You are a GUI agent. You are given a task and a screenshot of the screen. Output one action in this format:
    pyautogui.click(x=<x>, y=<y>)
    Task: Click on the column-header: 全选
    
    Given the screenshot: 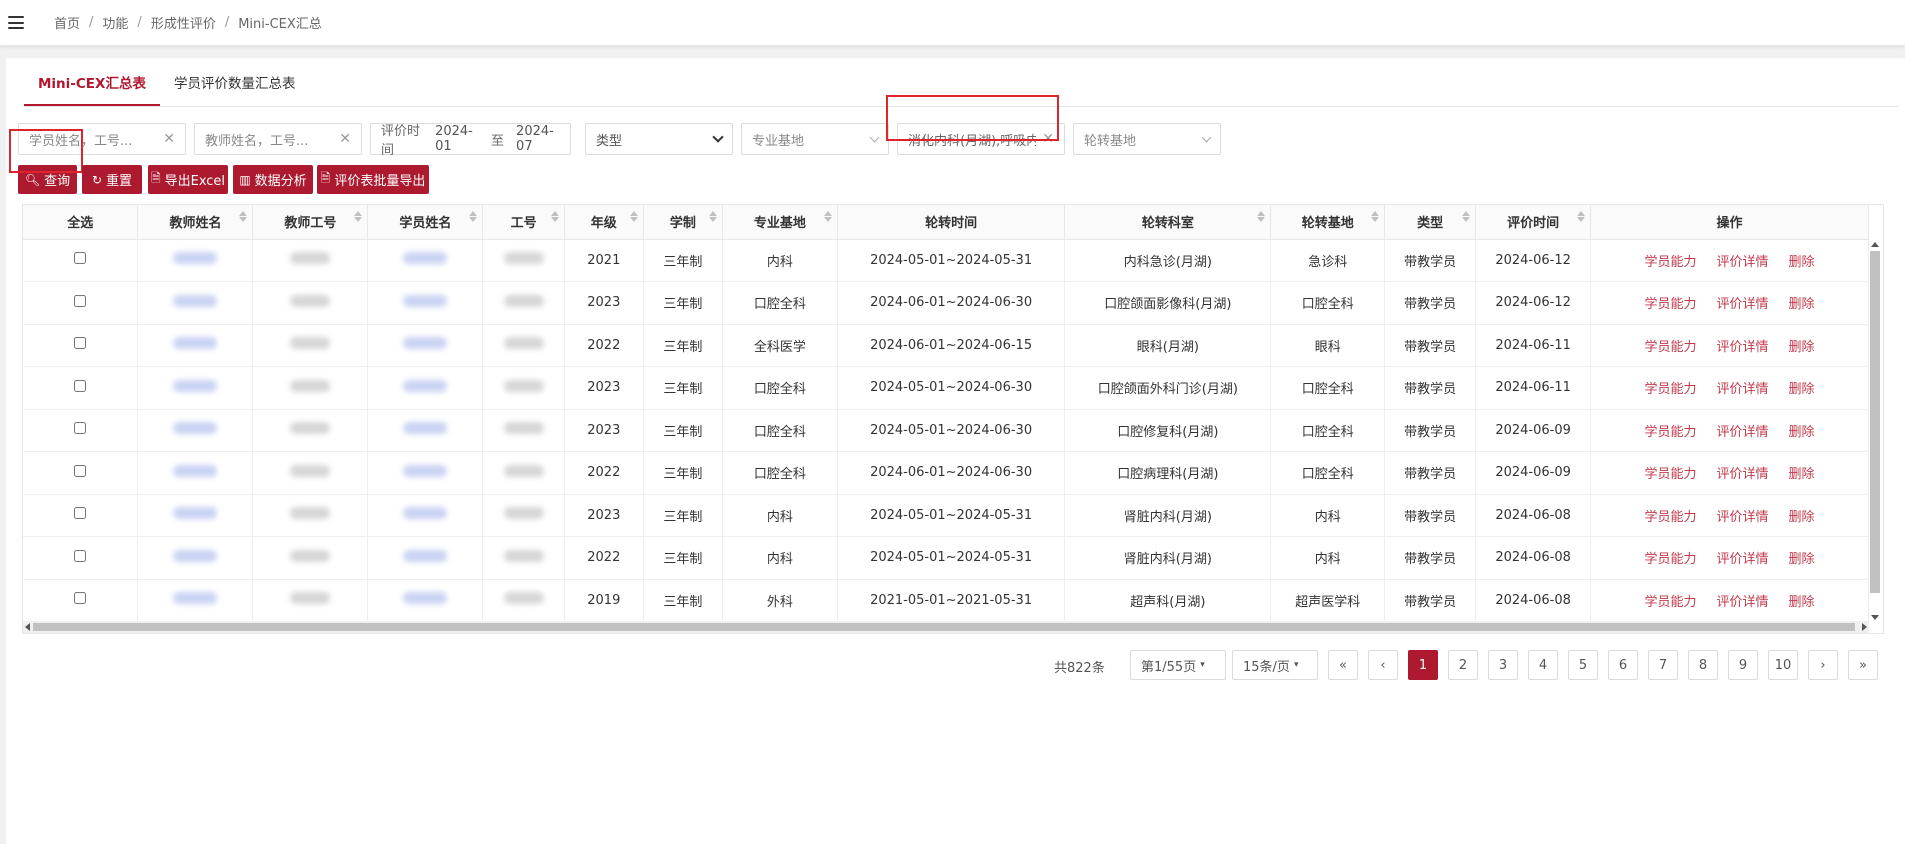 What is the action you would take?
    pyautogui.click(x=81, y=222)
    